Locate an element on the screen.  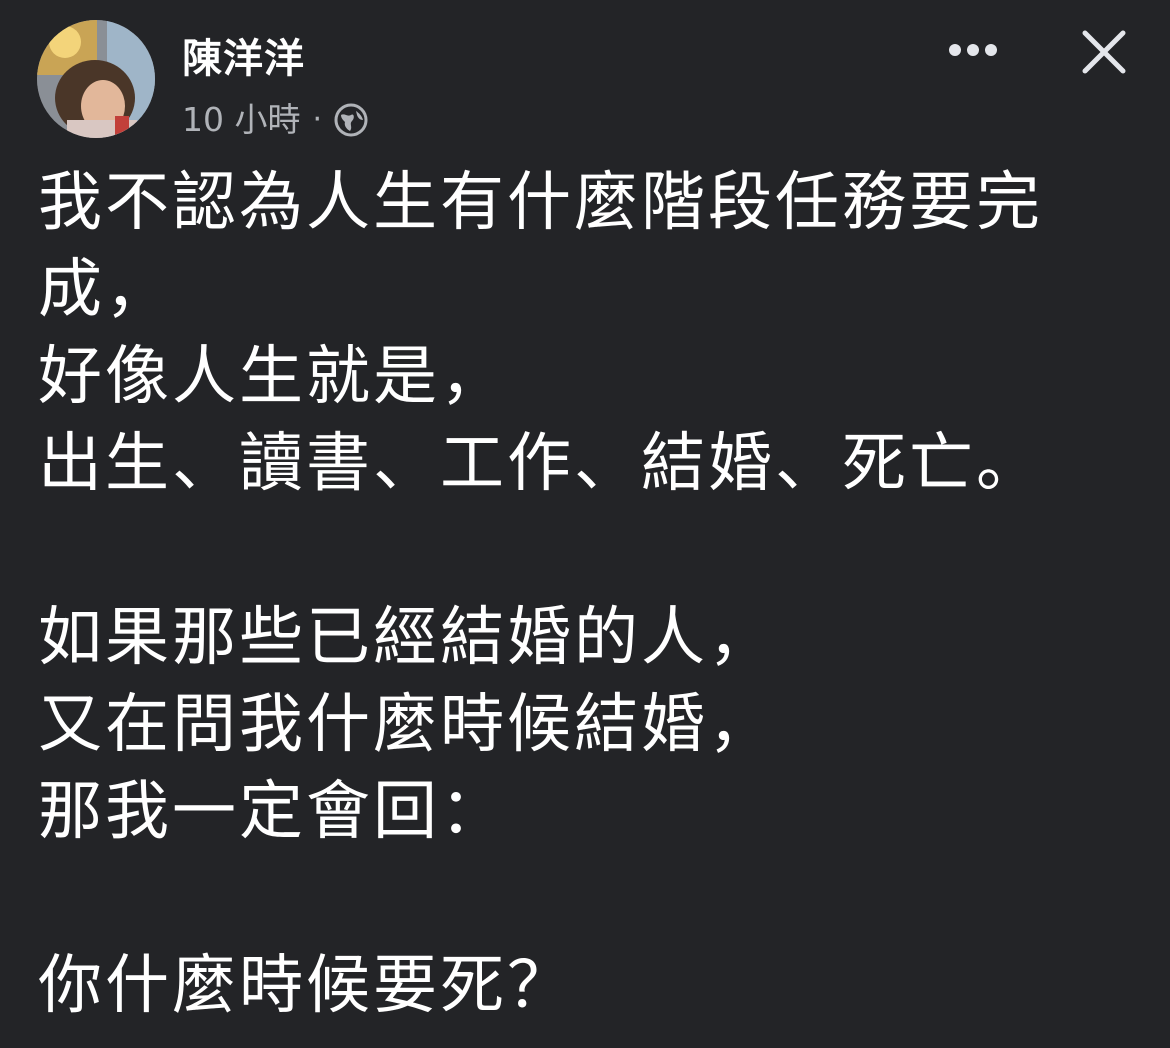
post-text-line: 那我一定會回： is located at coordinates (272, 812).